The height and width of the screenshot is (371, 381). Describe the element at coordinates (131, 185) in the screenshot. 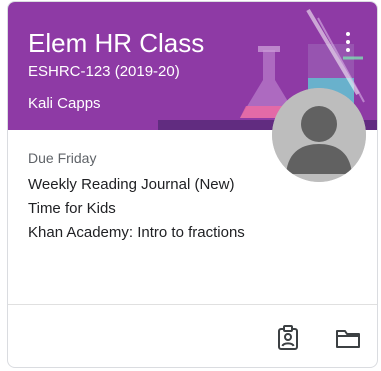

I see `assignment-link: Weekly Reading Journal (New)` at that location.